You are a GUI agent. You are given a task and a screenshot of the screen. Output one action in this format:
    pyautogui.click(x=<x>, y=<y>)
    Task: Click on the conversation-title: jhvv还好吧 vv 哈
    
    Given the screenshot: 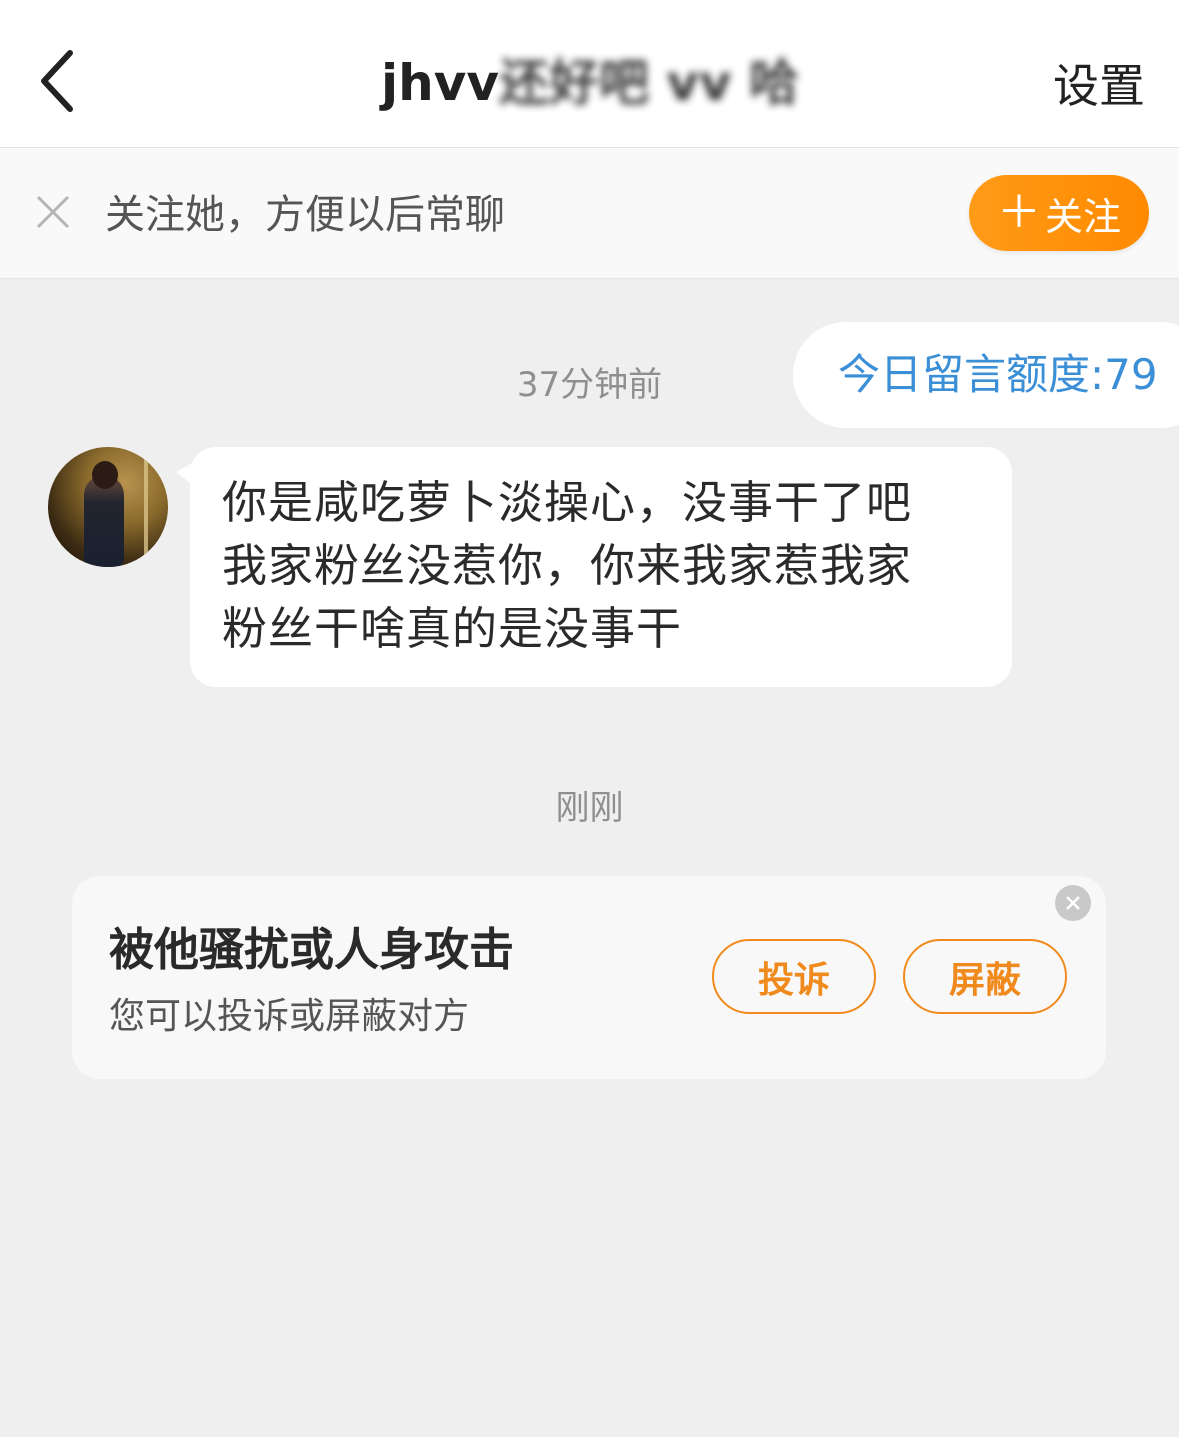 What is the action you would take?
    pyautogui.click(x=590, y=83)
    